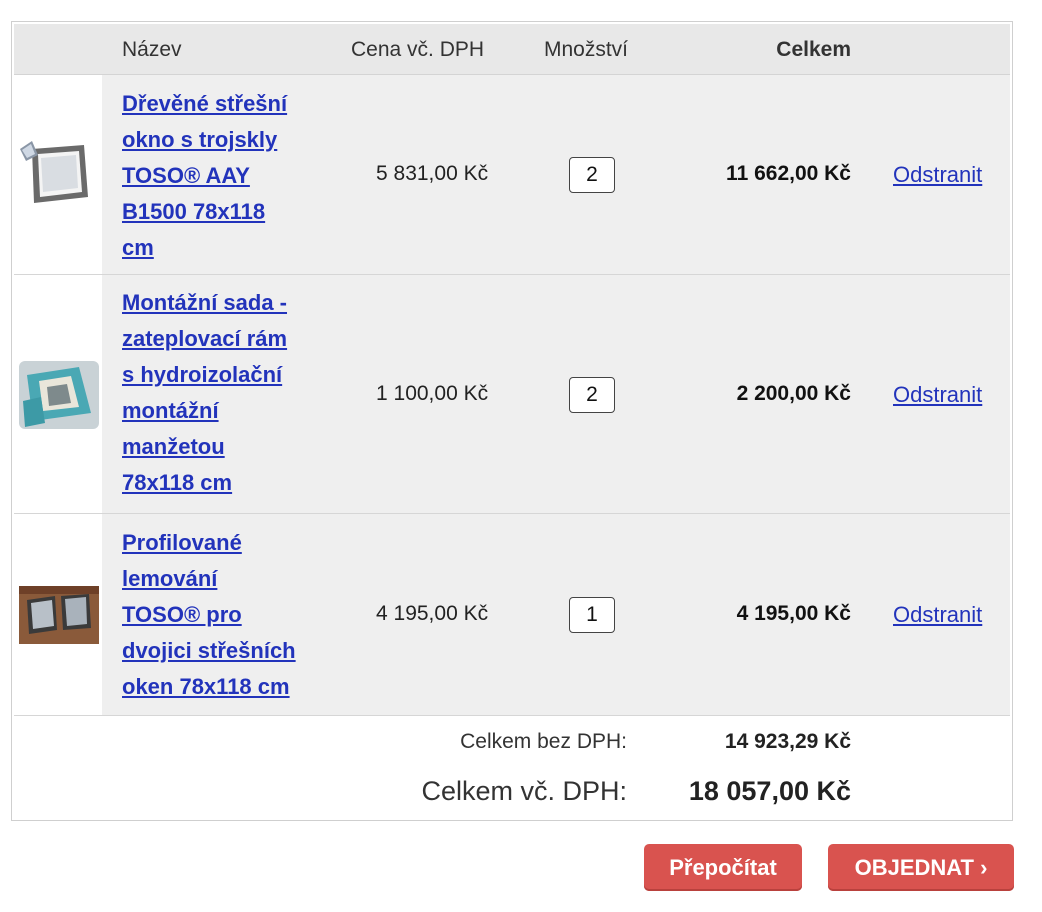 Image resolution: width=1042 pixels, height=912 pixels. I want to click on unit-price: 5 831,00 Kč, so click(432, 173).